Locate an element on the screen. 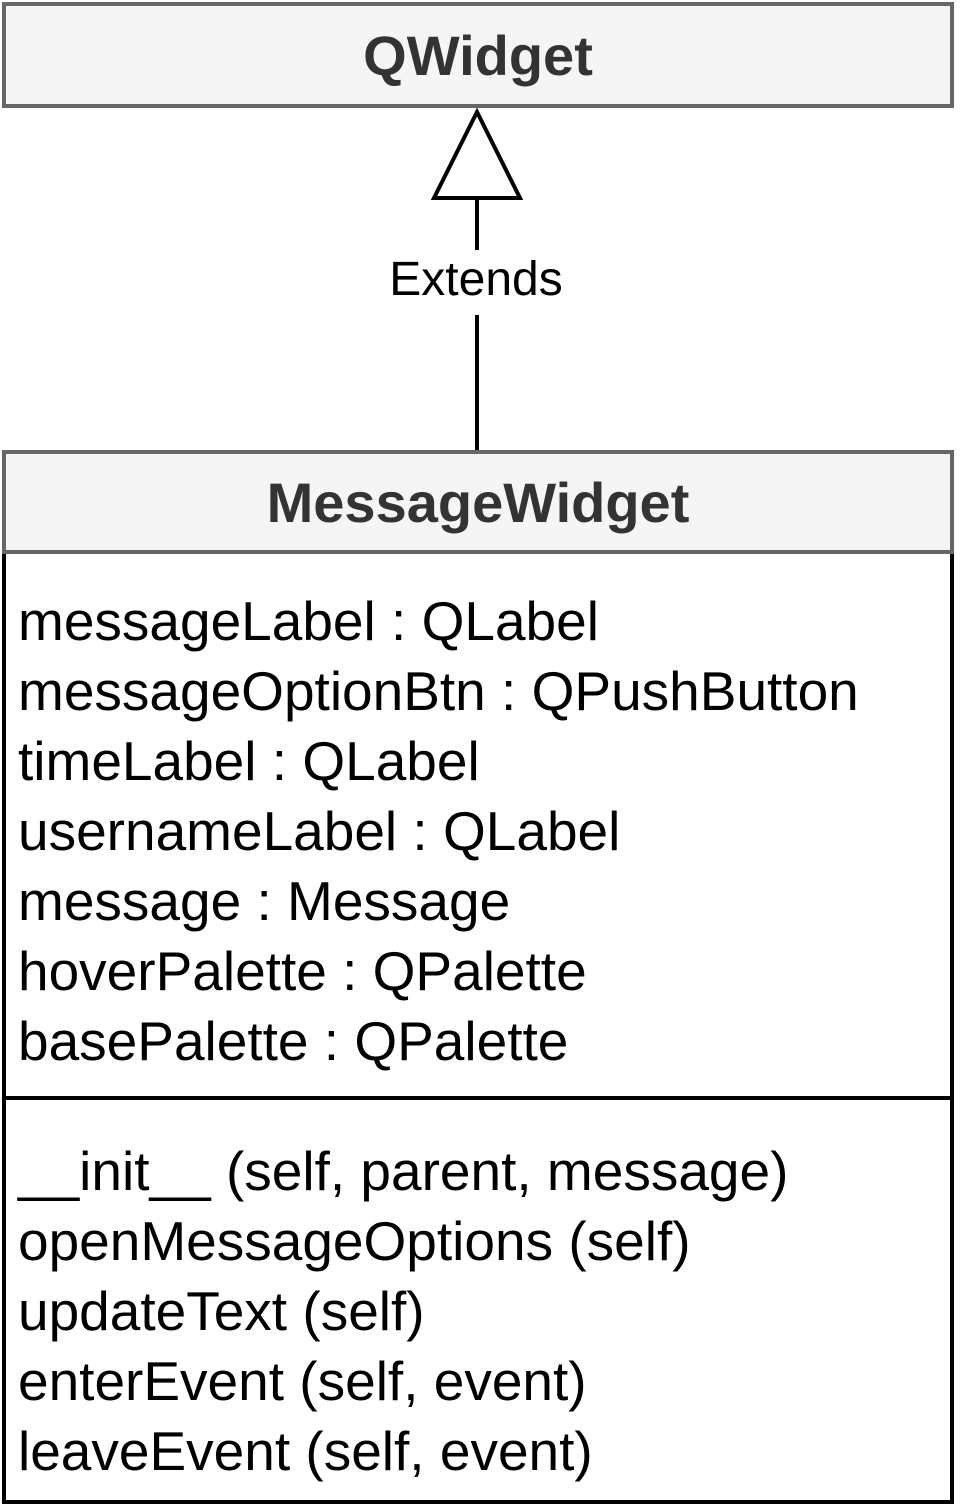  relationship-label: Extends is located at coordinates (476, 280).